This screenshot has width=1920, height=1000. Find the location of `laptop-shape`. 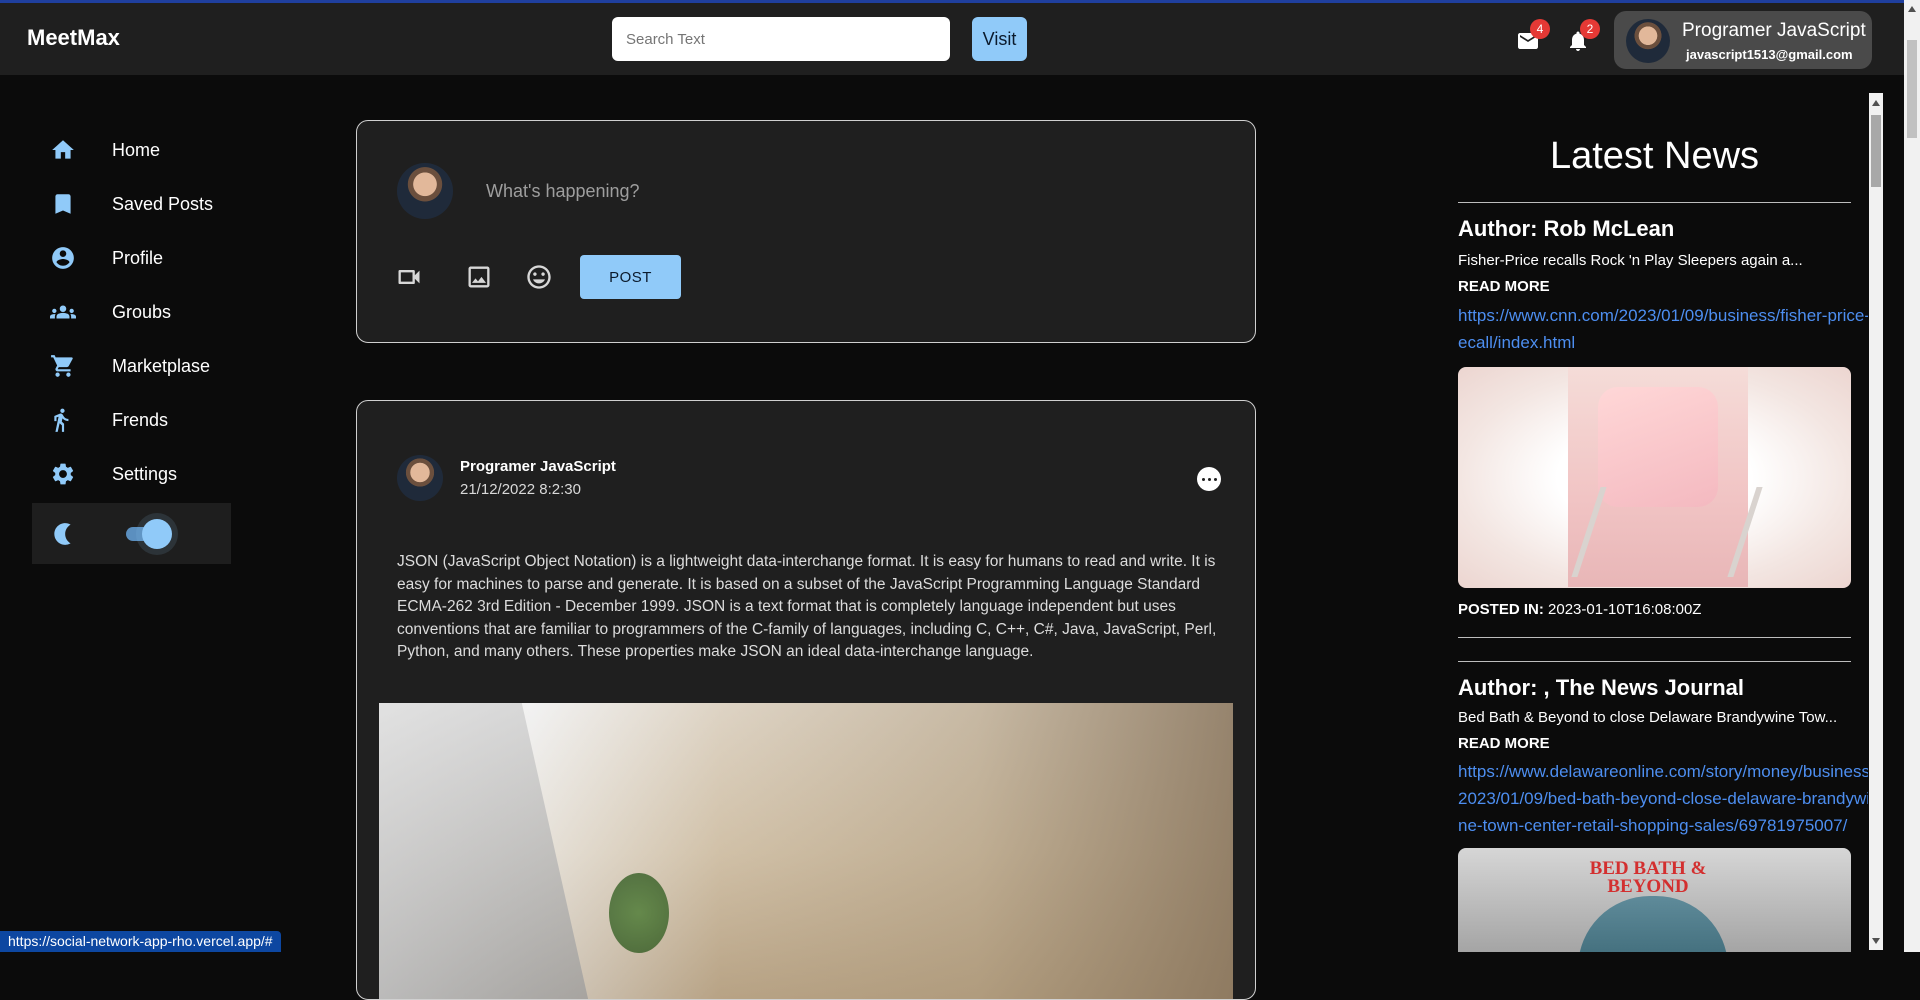

laptop-shape is located at coordinates (484, 851).